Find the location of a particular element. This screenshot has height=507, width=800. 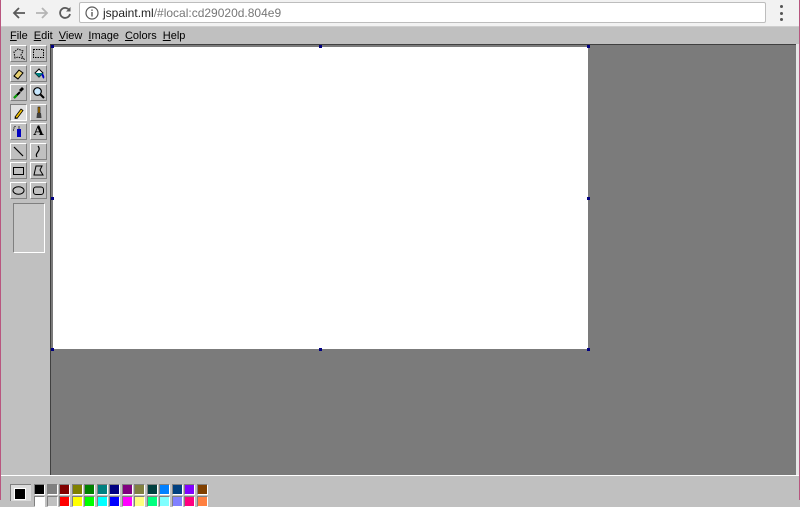

tool-text: A is located at coordinates (38, 131).